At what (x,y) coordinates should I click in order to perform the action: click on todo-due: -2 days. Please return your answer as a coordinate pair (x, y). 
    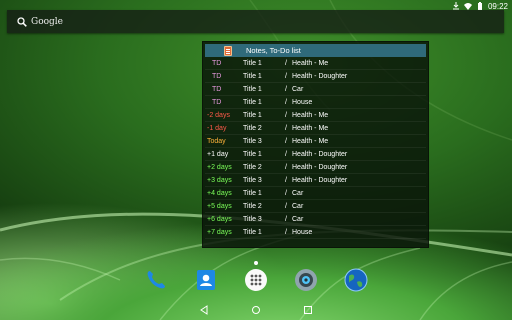
    Looking at the image, I should click on (218, 115).